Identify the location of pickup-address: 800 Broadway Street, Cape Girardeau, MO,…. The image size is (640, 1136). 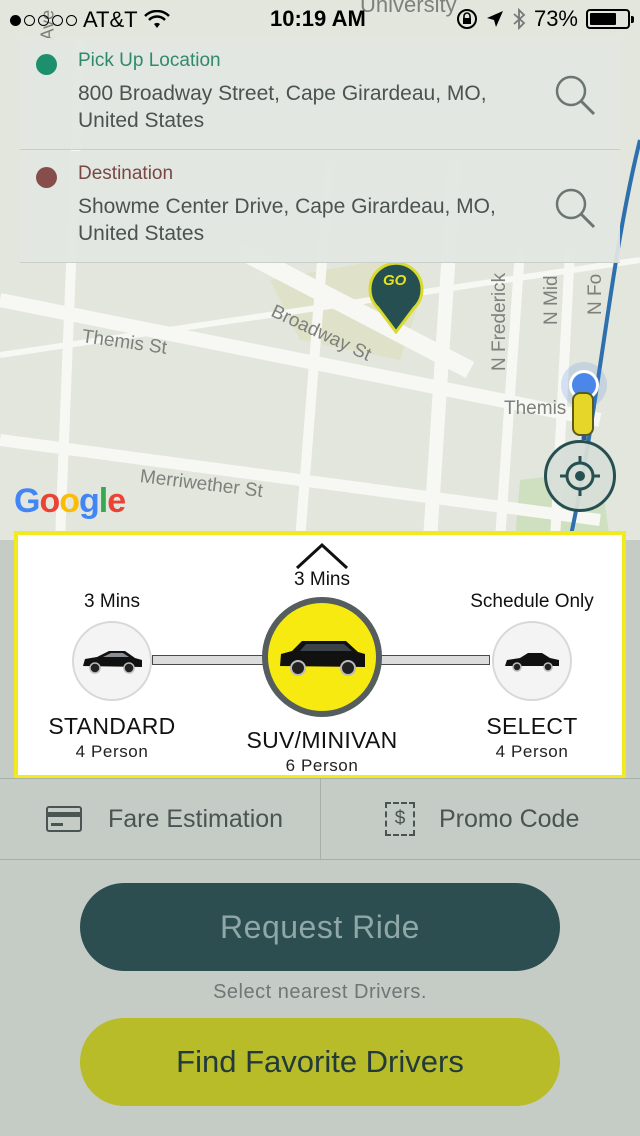
(298, 107).